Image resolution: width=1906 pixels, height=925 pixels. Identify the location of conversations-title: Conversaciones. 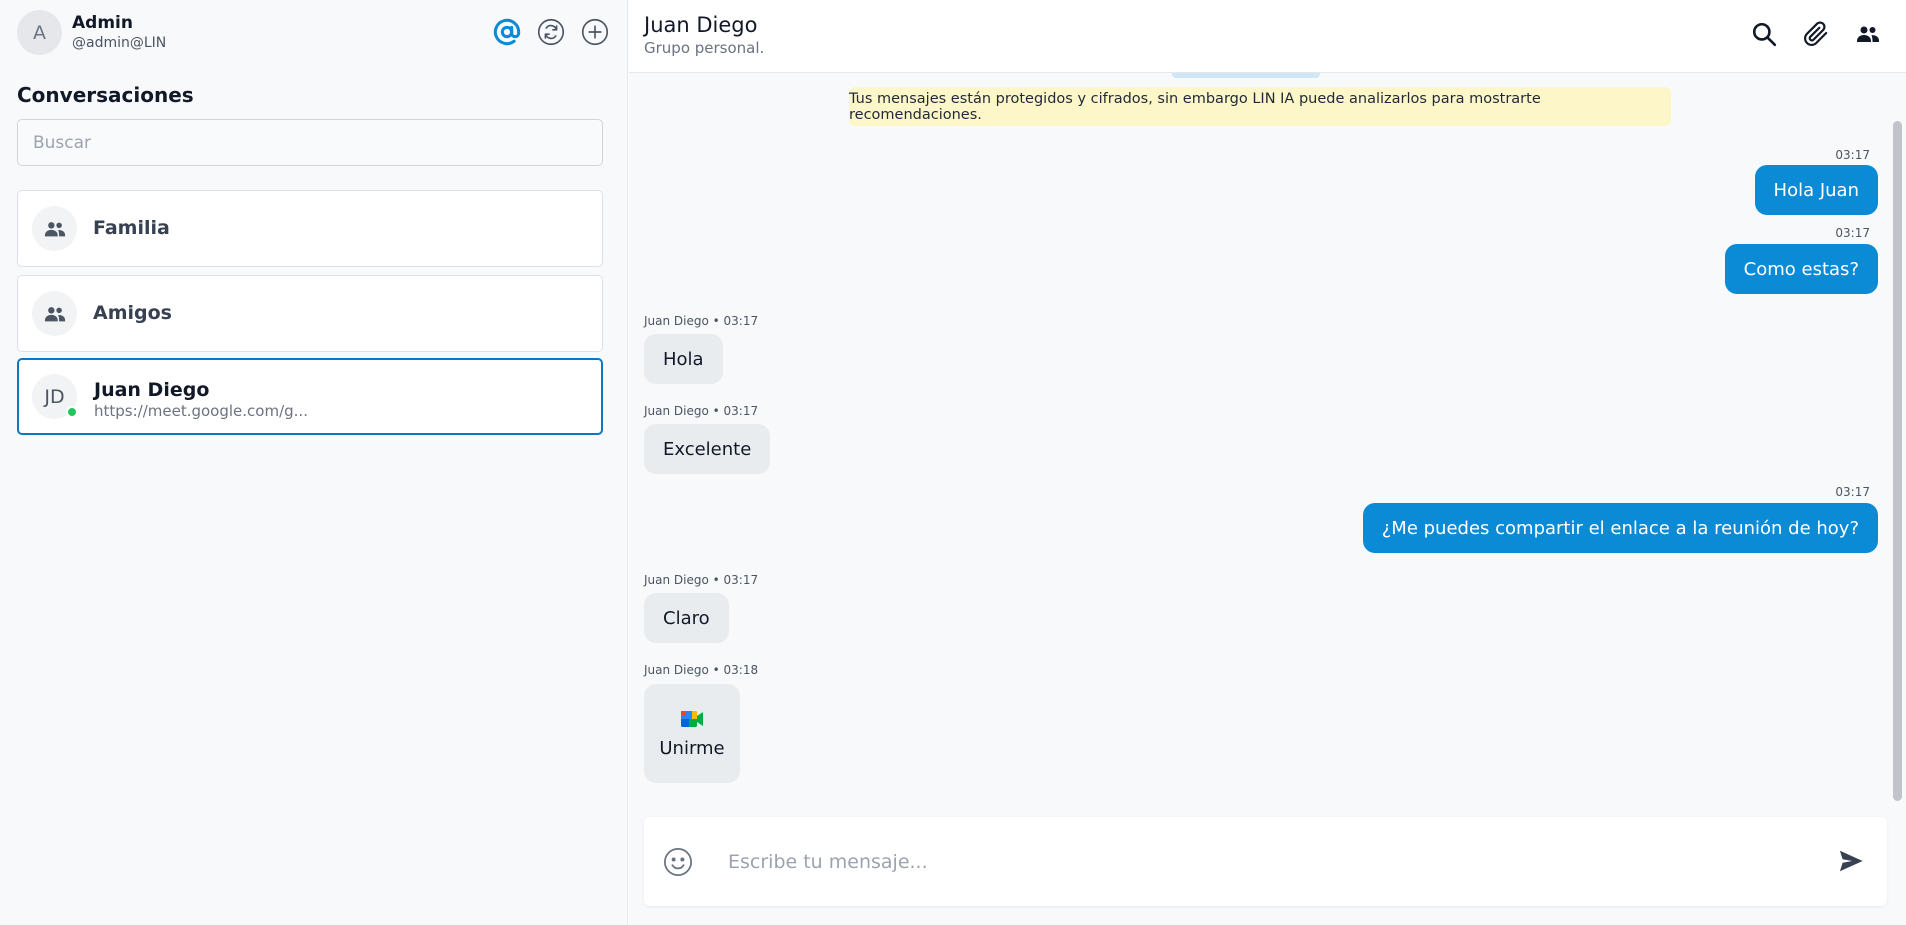
(105, 95).